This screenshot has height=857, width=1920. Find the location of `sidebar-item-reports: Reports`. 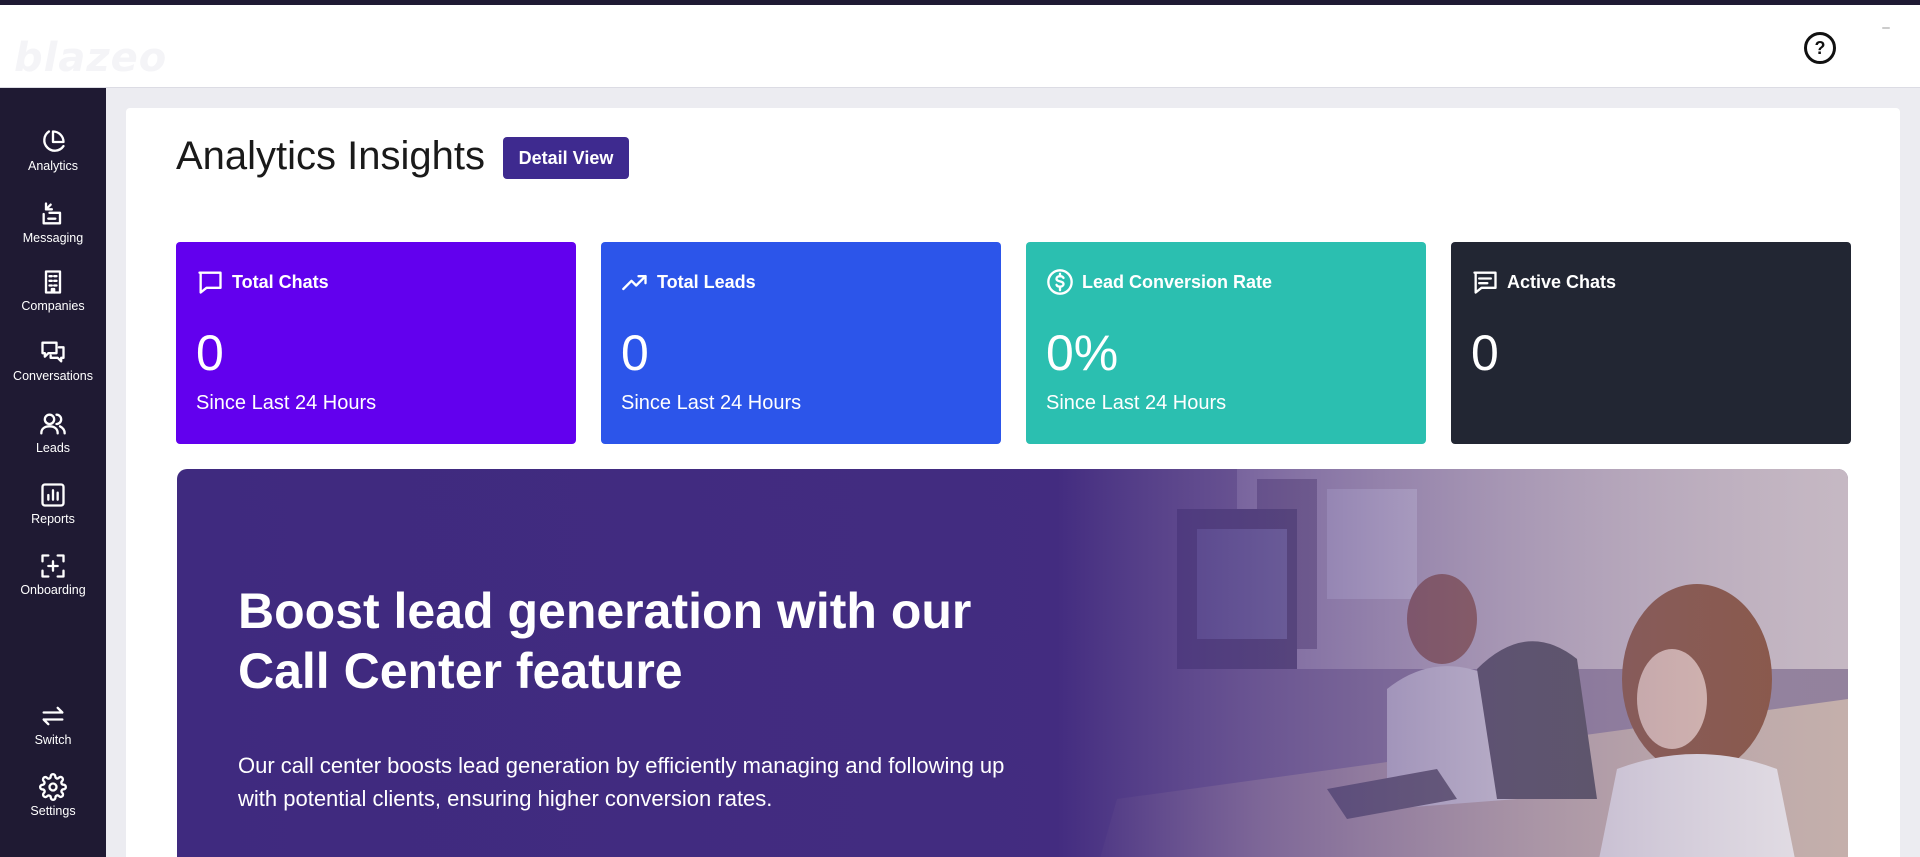

sidebar-item-reports: Reports is located at coordinates (53, 512).